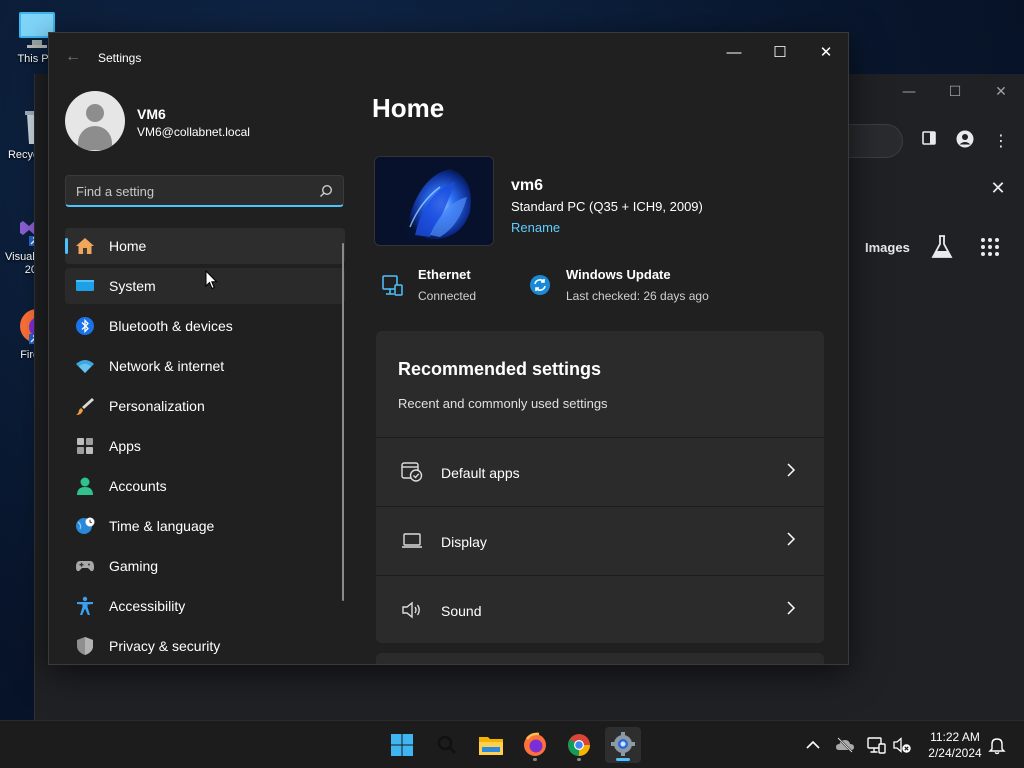 The height and width of the screenshot is (768, 1024). What do you see at coordinates (623, 759) in the screenshot?
I see `active-indicator` at bounding box center [623, 759].